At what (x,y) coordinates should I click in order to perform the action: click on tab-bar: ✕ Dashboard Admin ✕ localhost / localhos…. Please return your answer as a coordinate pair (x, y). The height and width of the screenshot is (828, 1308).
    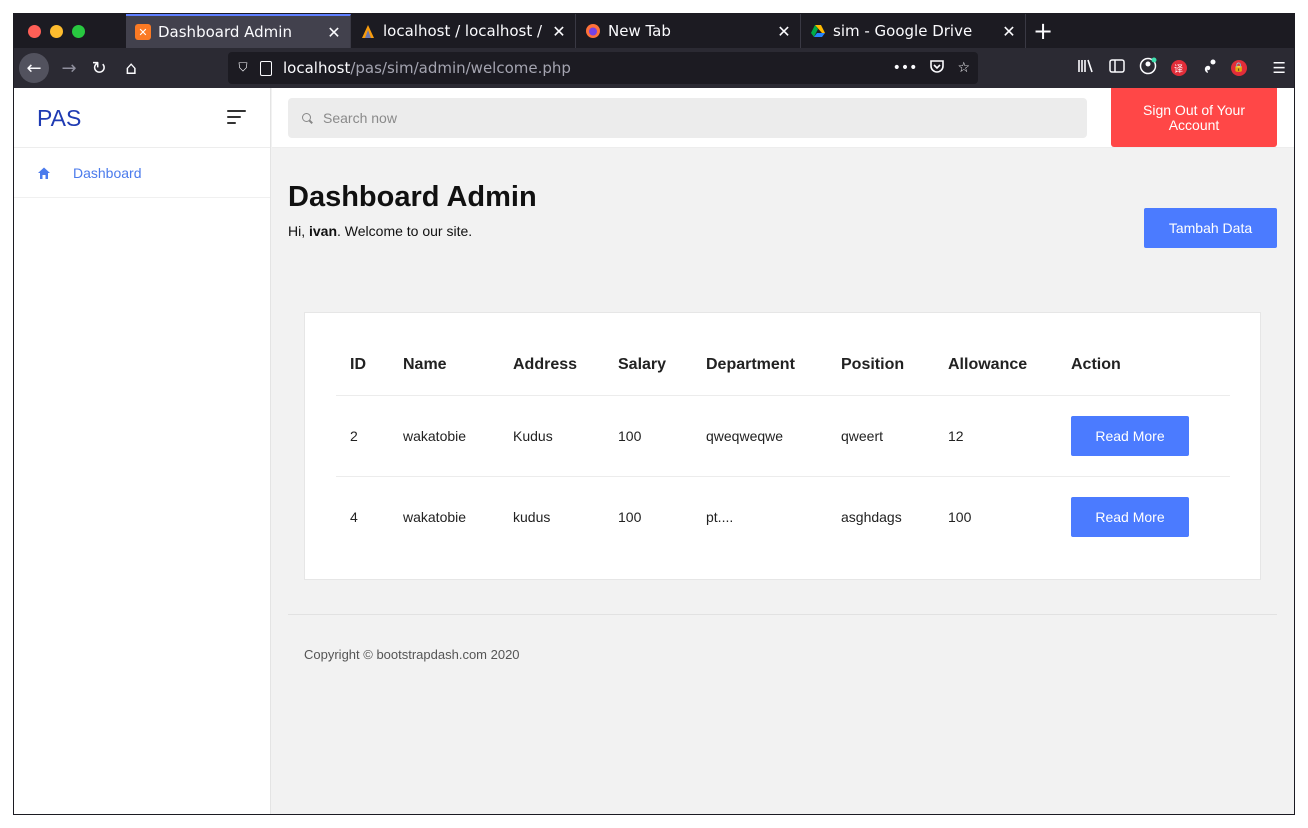
    Looking at the image, I should click on (654, 31).